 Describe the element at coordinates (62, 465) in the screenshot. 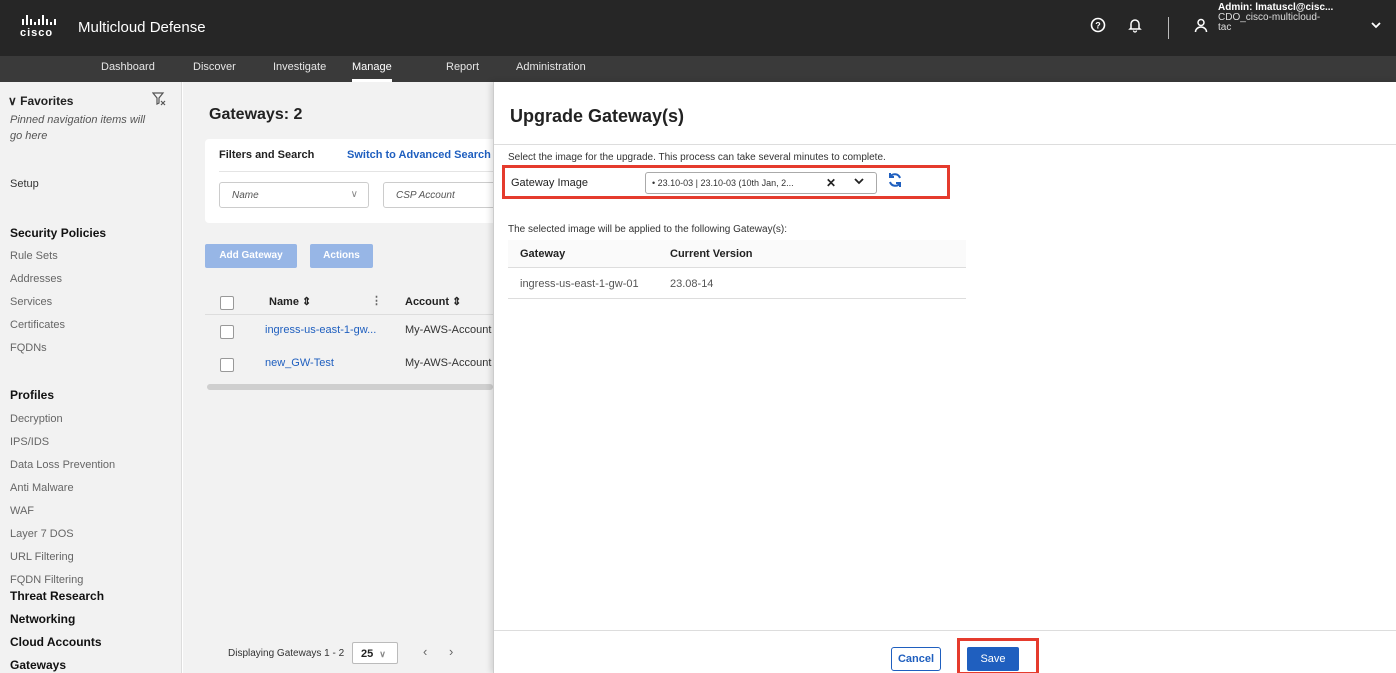

I see `sidebar-item-dlp: Data Loss Prevention` at that location.